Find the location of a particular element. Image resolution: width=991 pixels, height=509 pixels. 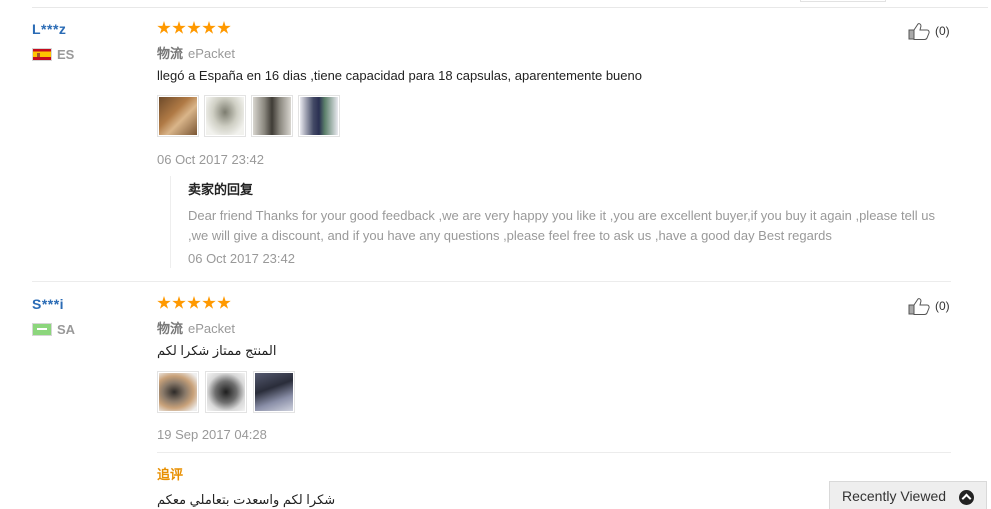

review-divider is located at coordinates (491, 281).